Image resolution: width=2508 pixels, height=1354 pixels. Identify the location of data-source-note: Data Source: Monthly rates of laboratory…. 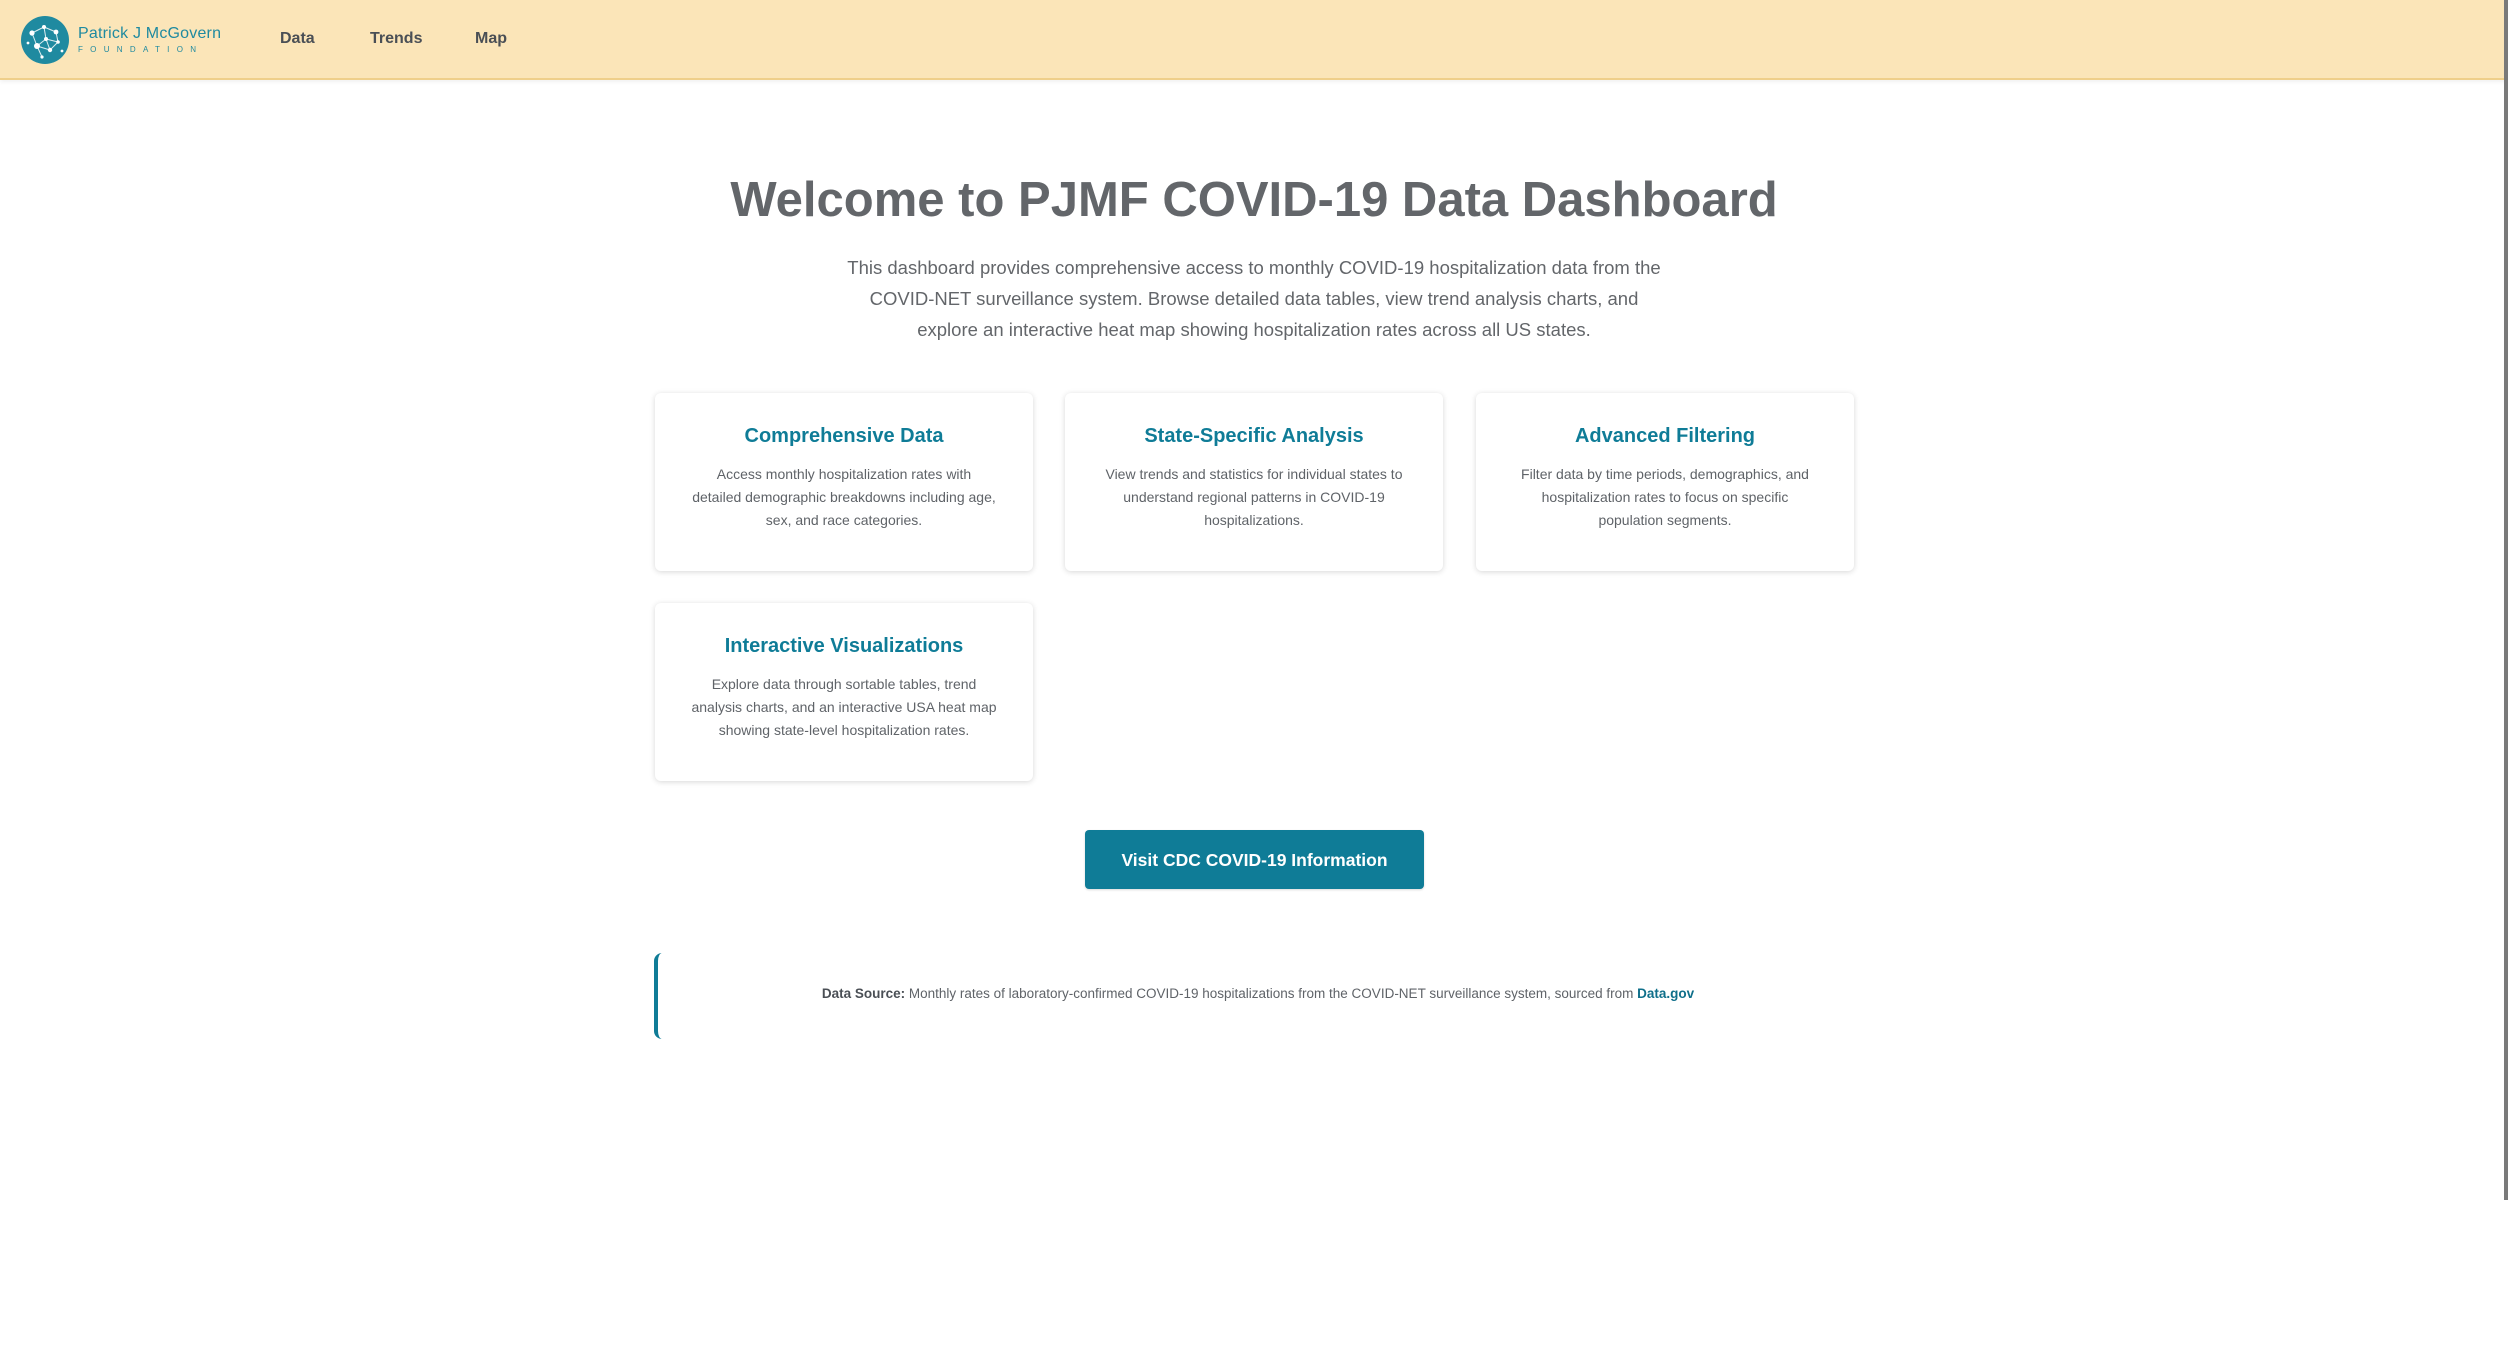
(1254, 996).